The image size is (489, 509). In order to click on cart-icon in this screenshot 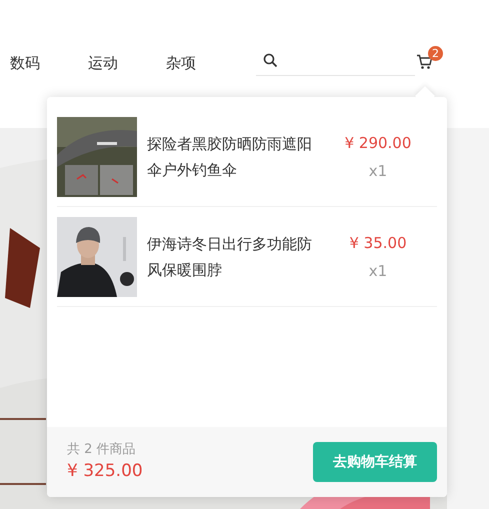, I will do `click(424, 62)`.